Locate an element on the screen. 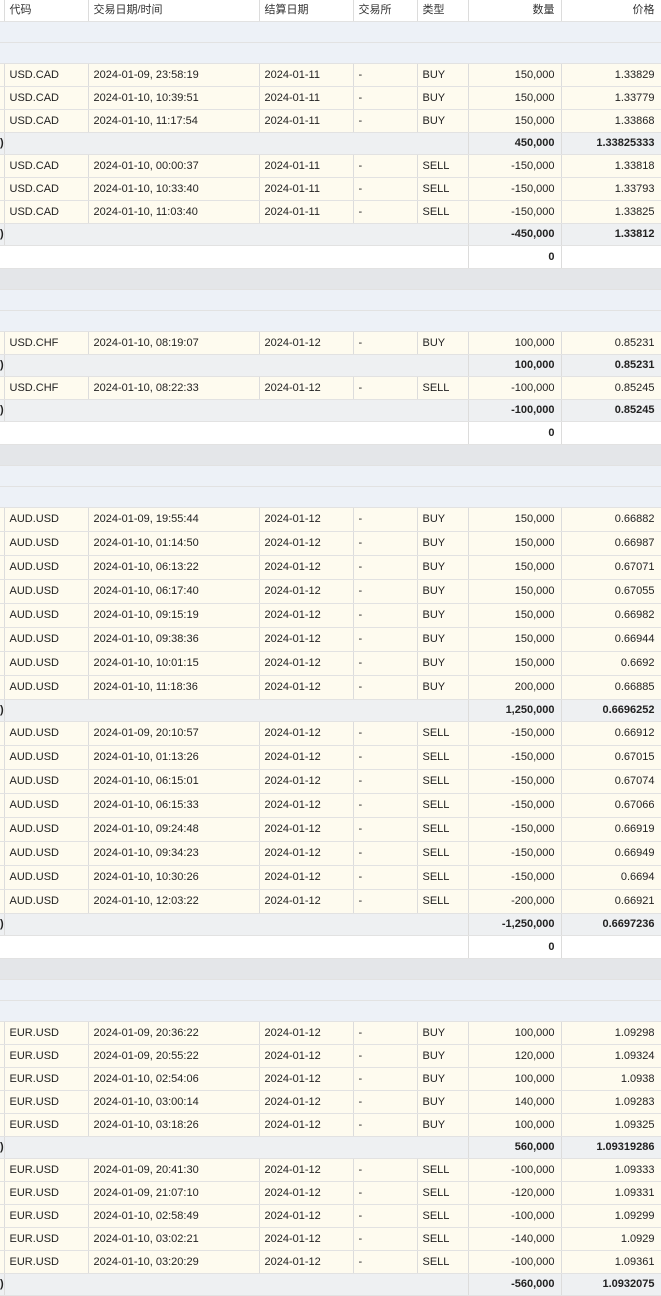 This screenshot has width=661, height=1296. header-symbol: 代码 is located at coordinates (46, 11).